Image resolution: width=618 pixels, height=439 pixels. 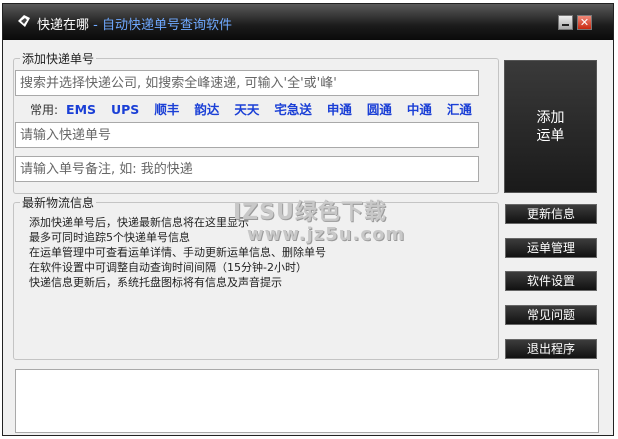 I want to click on app-name: 快递在哪, so click(x=63, y=25).